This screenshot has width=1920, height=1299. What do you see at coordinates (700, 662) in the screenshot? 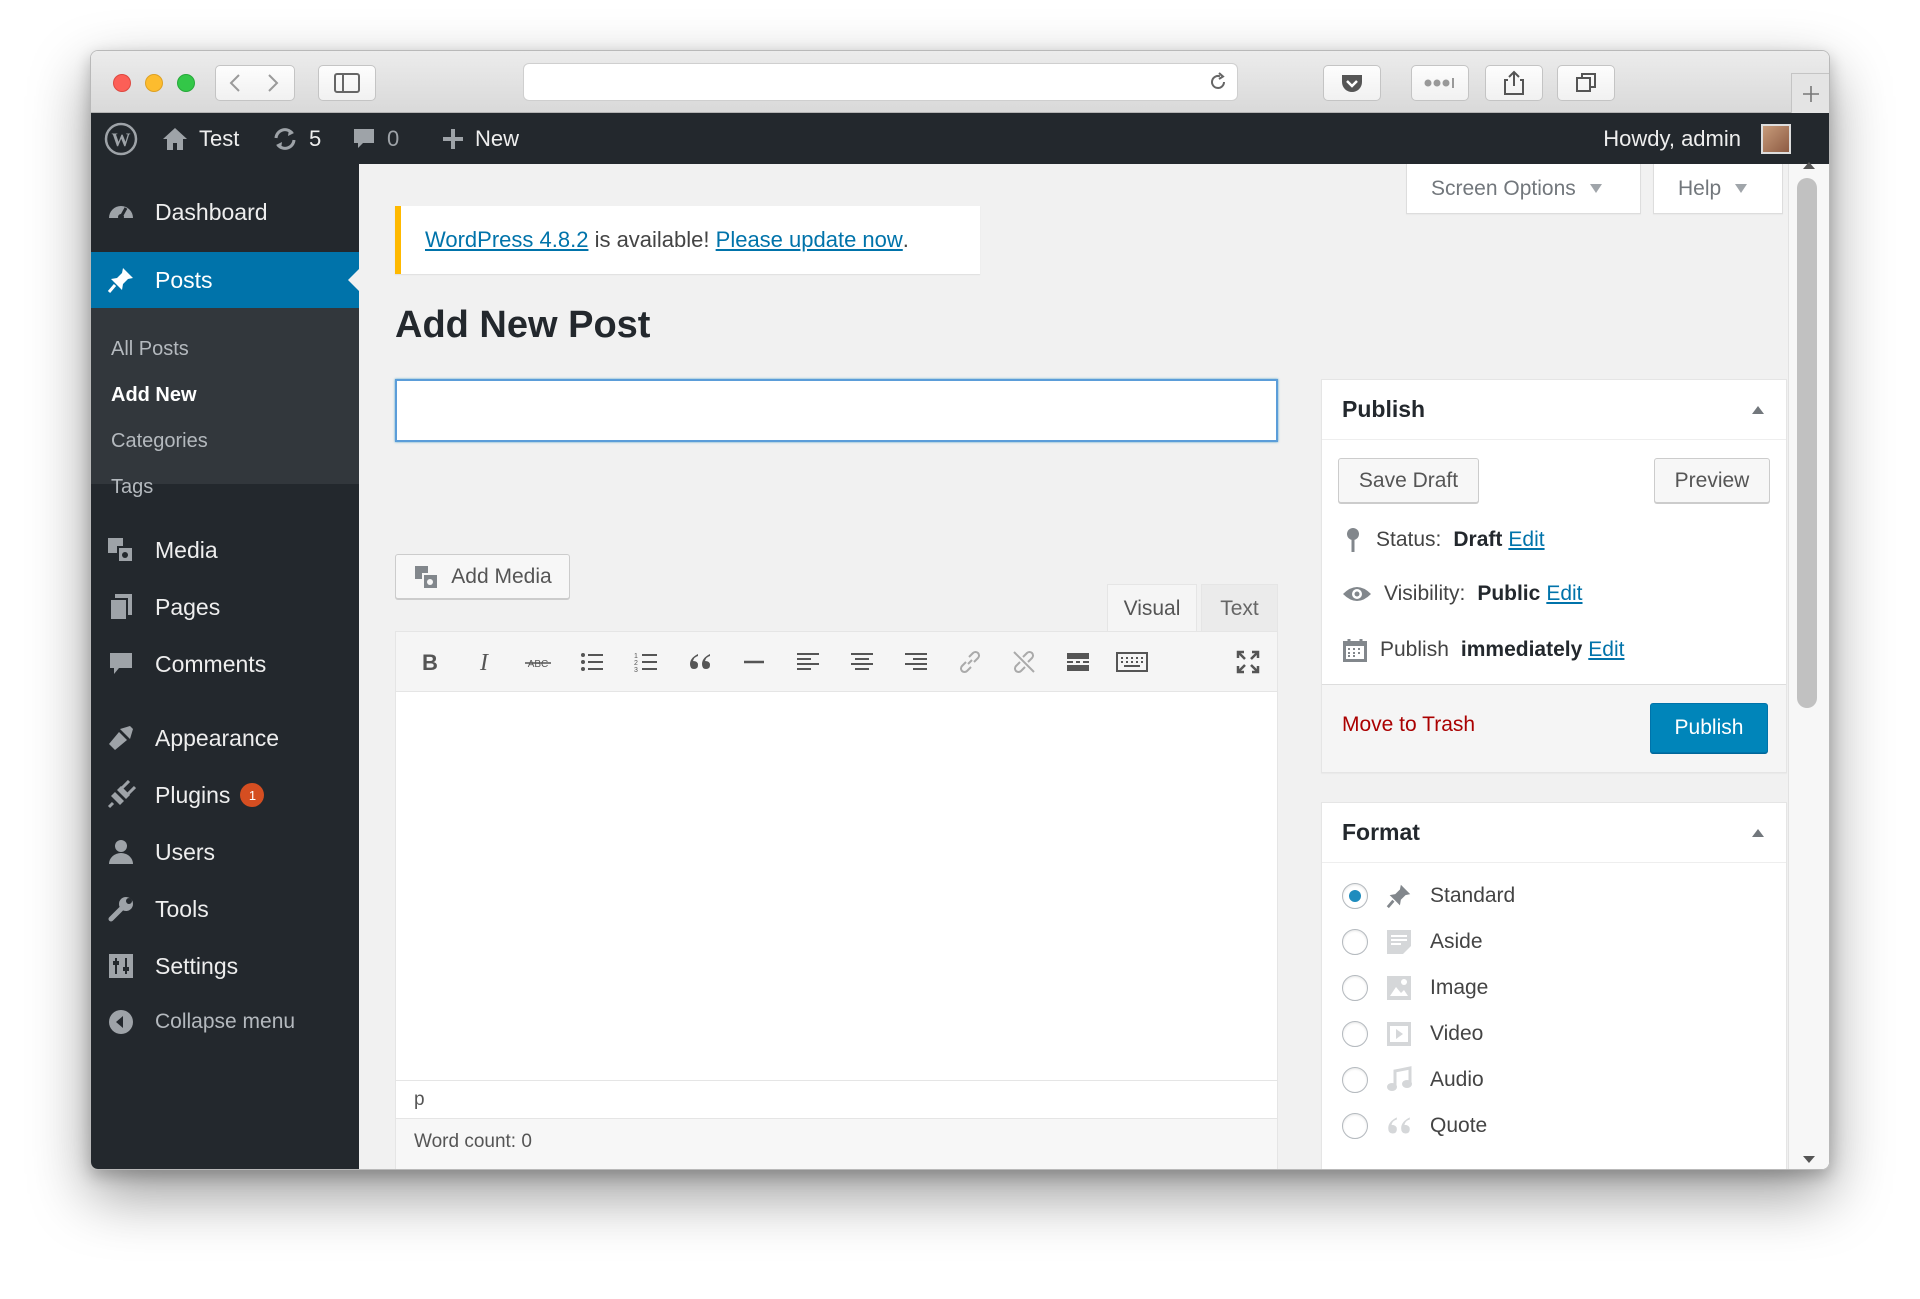
I see `blockquote-button` at bounding box center [700, 662].